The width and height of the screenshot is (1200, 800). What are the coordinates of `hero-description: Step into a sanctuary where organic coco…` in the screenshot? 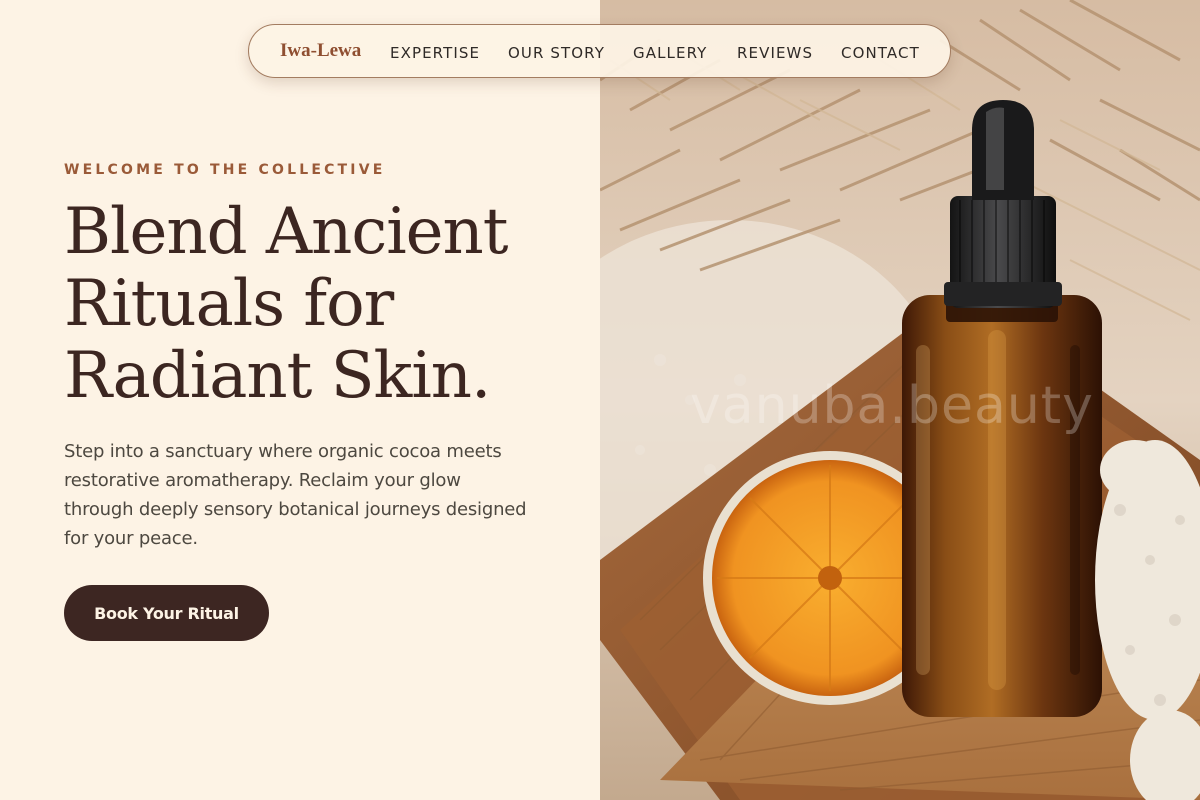 It's located at (295, 495).